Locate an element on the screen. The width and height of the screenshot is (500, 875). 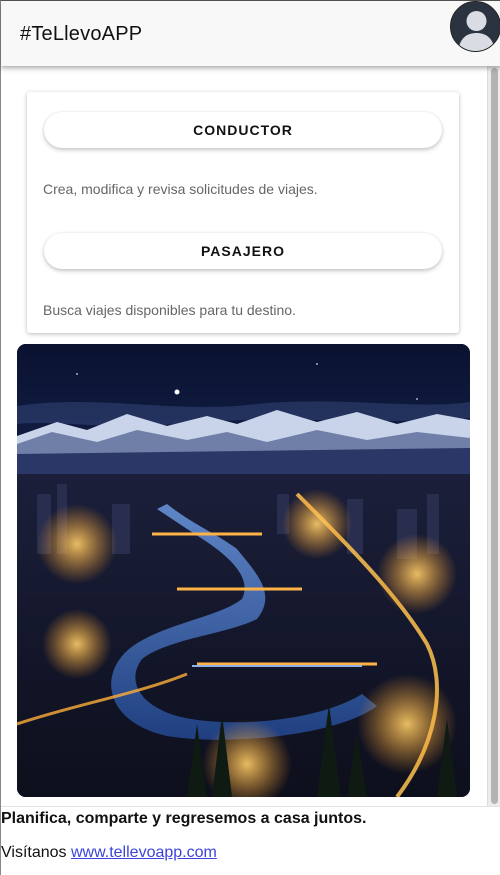
scrollbar-thumb is located at coordinates (494, 436).